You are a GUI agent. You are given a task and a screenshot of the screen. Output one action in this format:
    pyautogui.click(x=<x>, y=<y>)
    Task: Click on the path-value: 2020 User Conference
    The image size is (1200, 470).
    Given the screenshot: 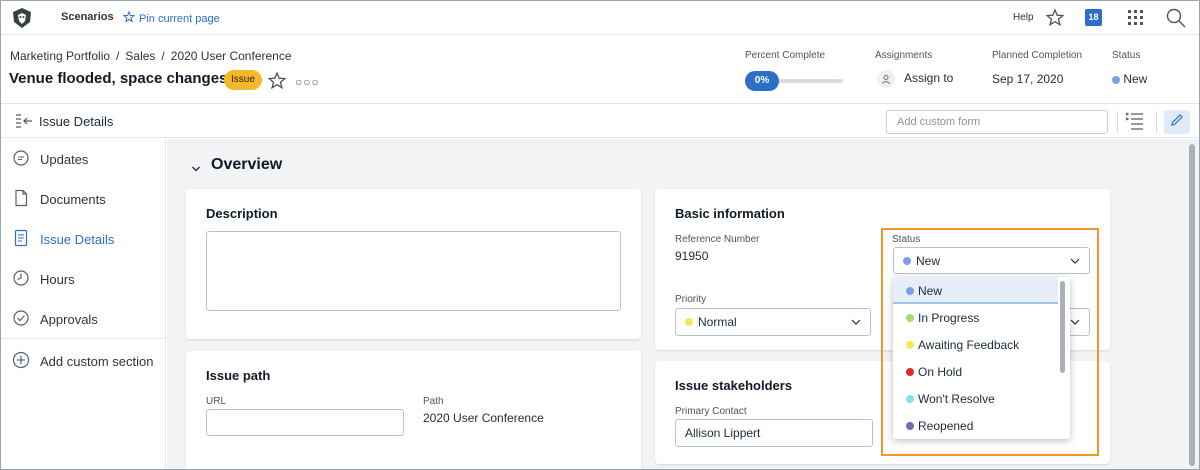 What is the action you would take?
    pyautogui.click(x=483, y=418)
    